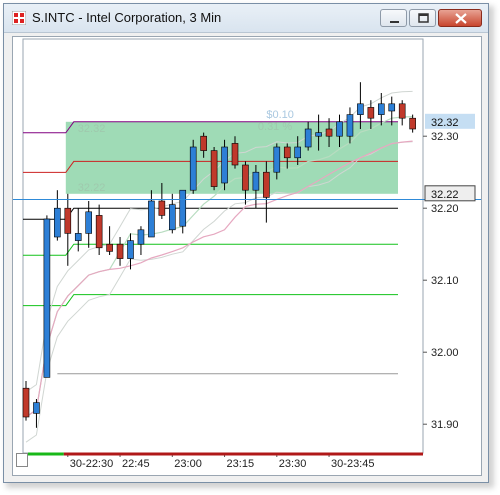 The width and height of the screenshot is (500, 495). Describe the element at coordinates (445, 195) in the screenshot. I see `price-marker-label: 32.22` at that location.